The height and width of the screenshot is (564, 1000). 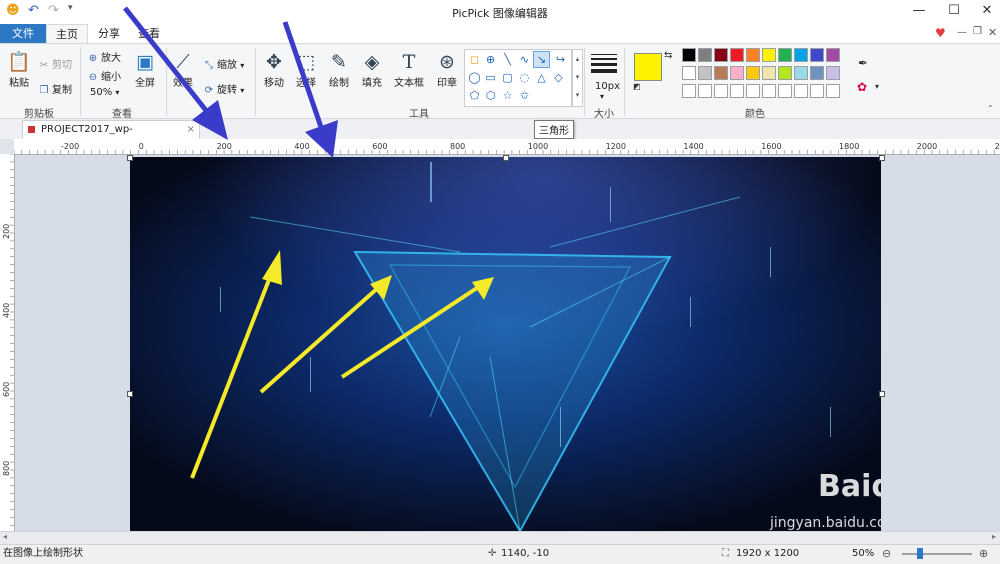 I want to click on zoom-select: 50% ▾, so click(x=104, y=92).